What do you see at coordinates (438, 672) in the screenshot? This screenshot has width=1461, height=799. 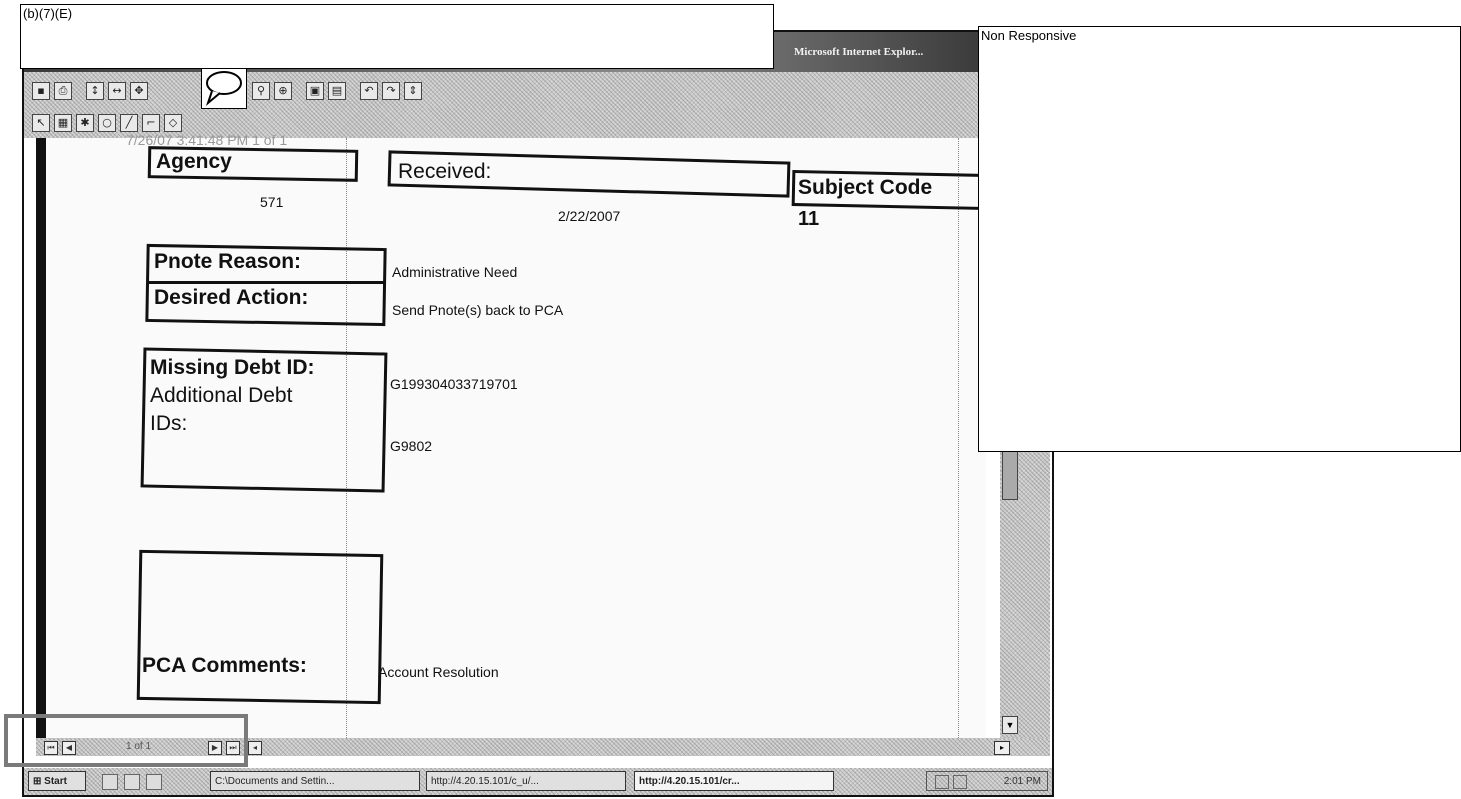 I see `pca-comments-value: Account Resolution` at bounding box center [438, 672].